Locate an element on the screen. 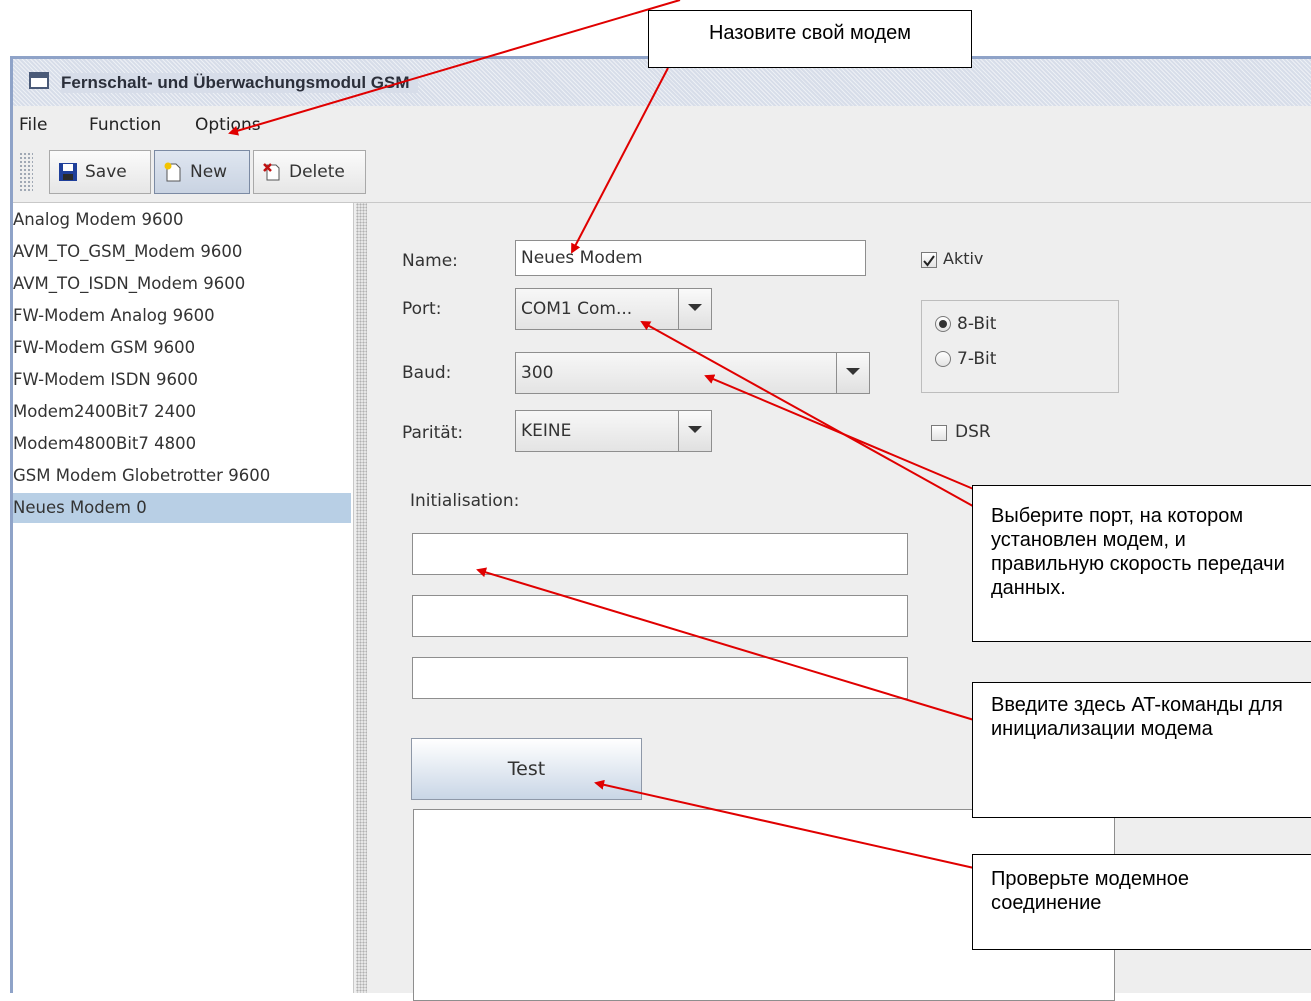  delete-button: Delete is located at coordinates (309, 172).